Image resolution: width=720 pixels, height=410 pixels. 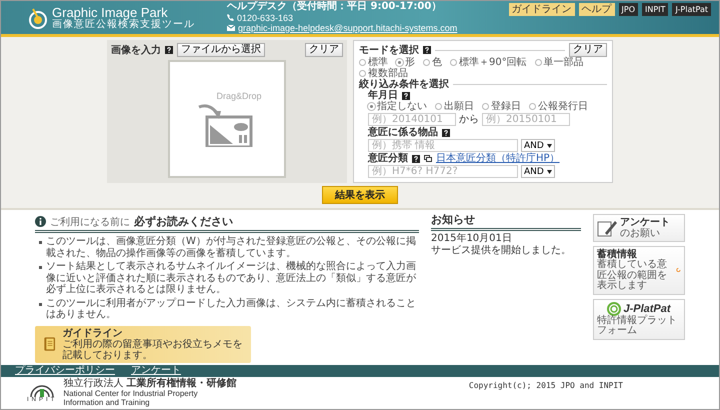 I want to click on logo-title: Graphic Image Park, so click(x=110, y=13).